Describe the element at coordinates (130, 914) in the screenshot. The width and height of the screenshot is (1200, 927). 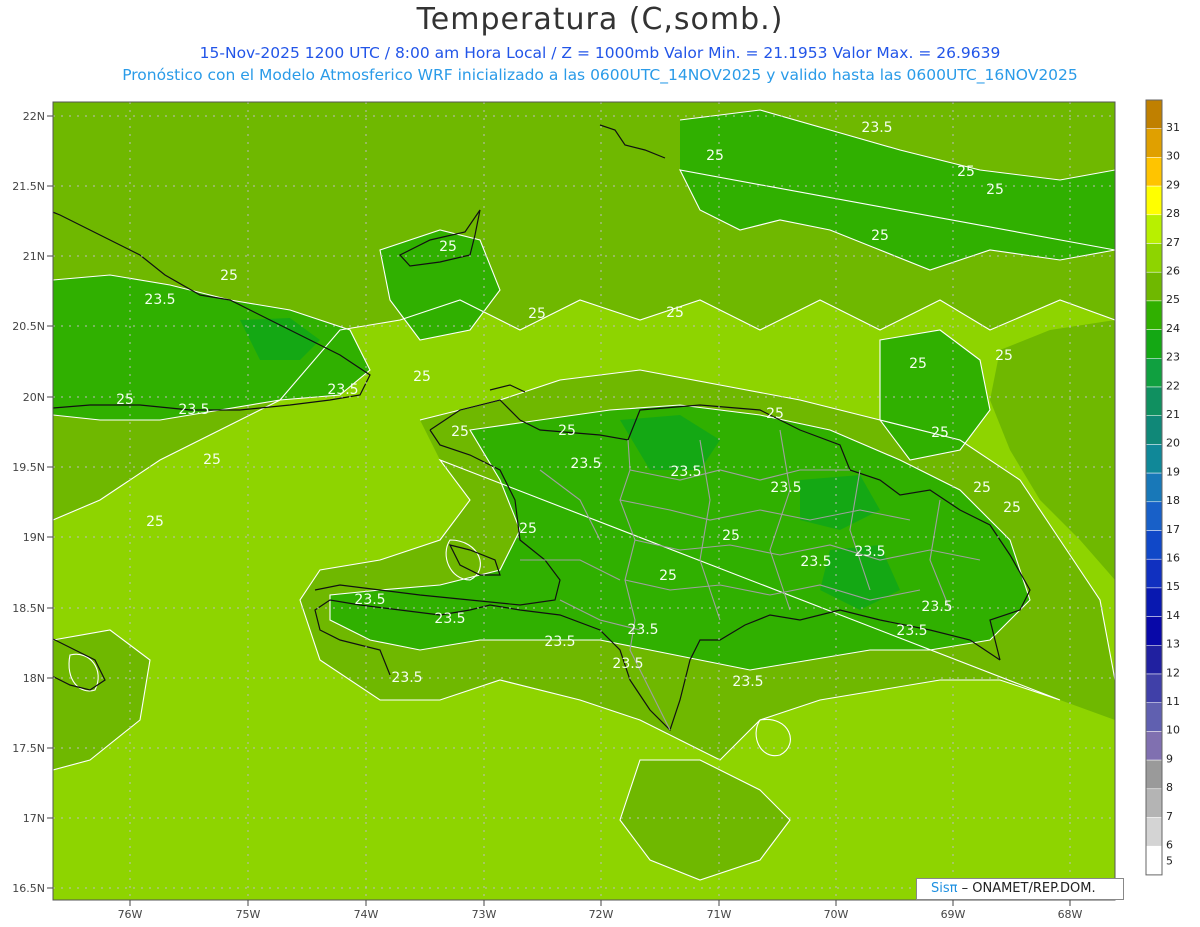
I see `lon-tick-label: 76W` at that location.